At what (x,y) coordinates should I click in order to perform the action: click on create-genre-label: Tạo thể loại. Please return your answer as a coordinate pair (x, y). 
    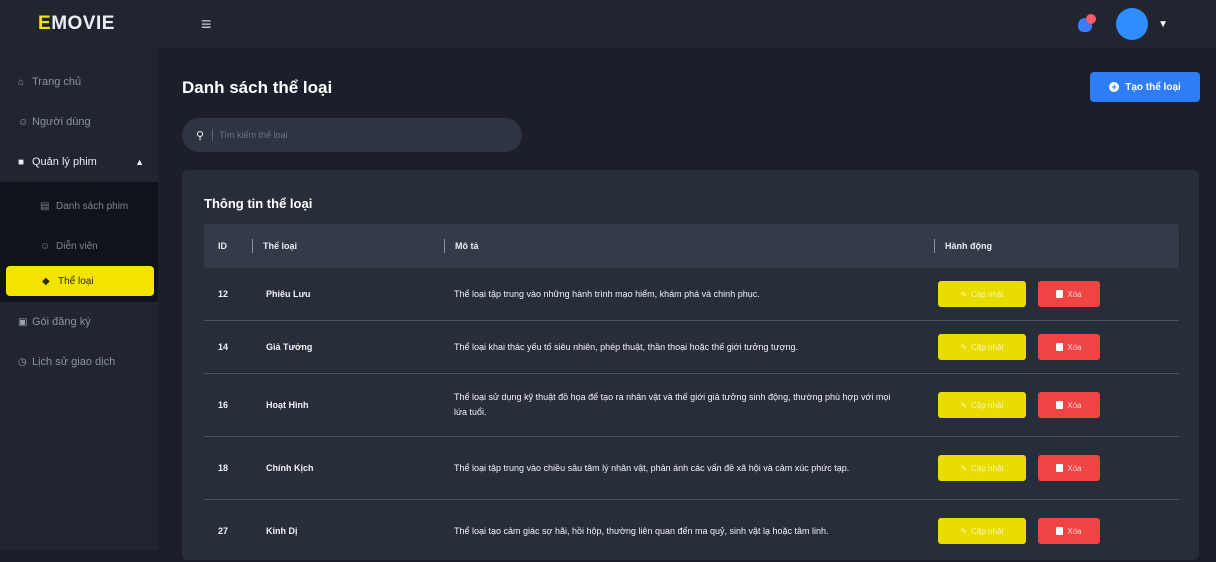
    Looking at the image, I should click on (1153, 87).